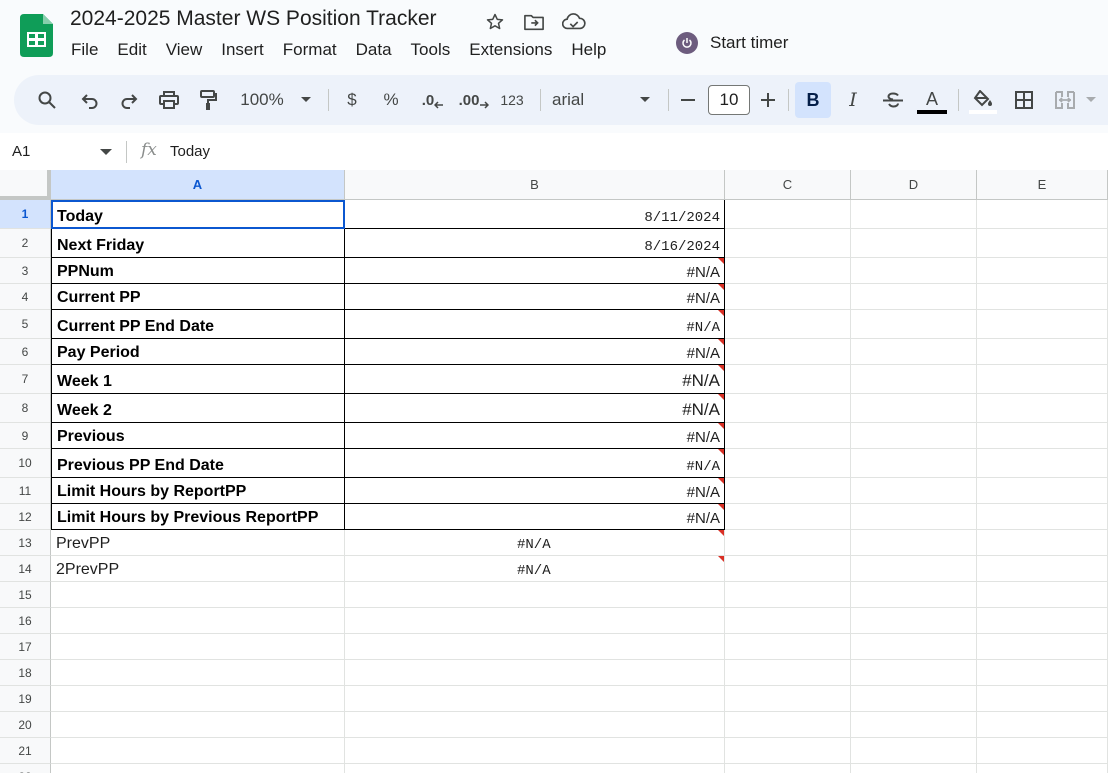  What do you see at coordinates (25, 699) in the screenshot?
I see `row-header: 19` at bounding box center [25, 699].